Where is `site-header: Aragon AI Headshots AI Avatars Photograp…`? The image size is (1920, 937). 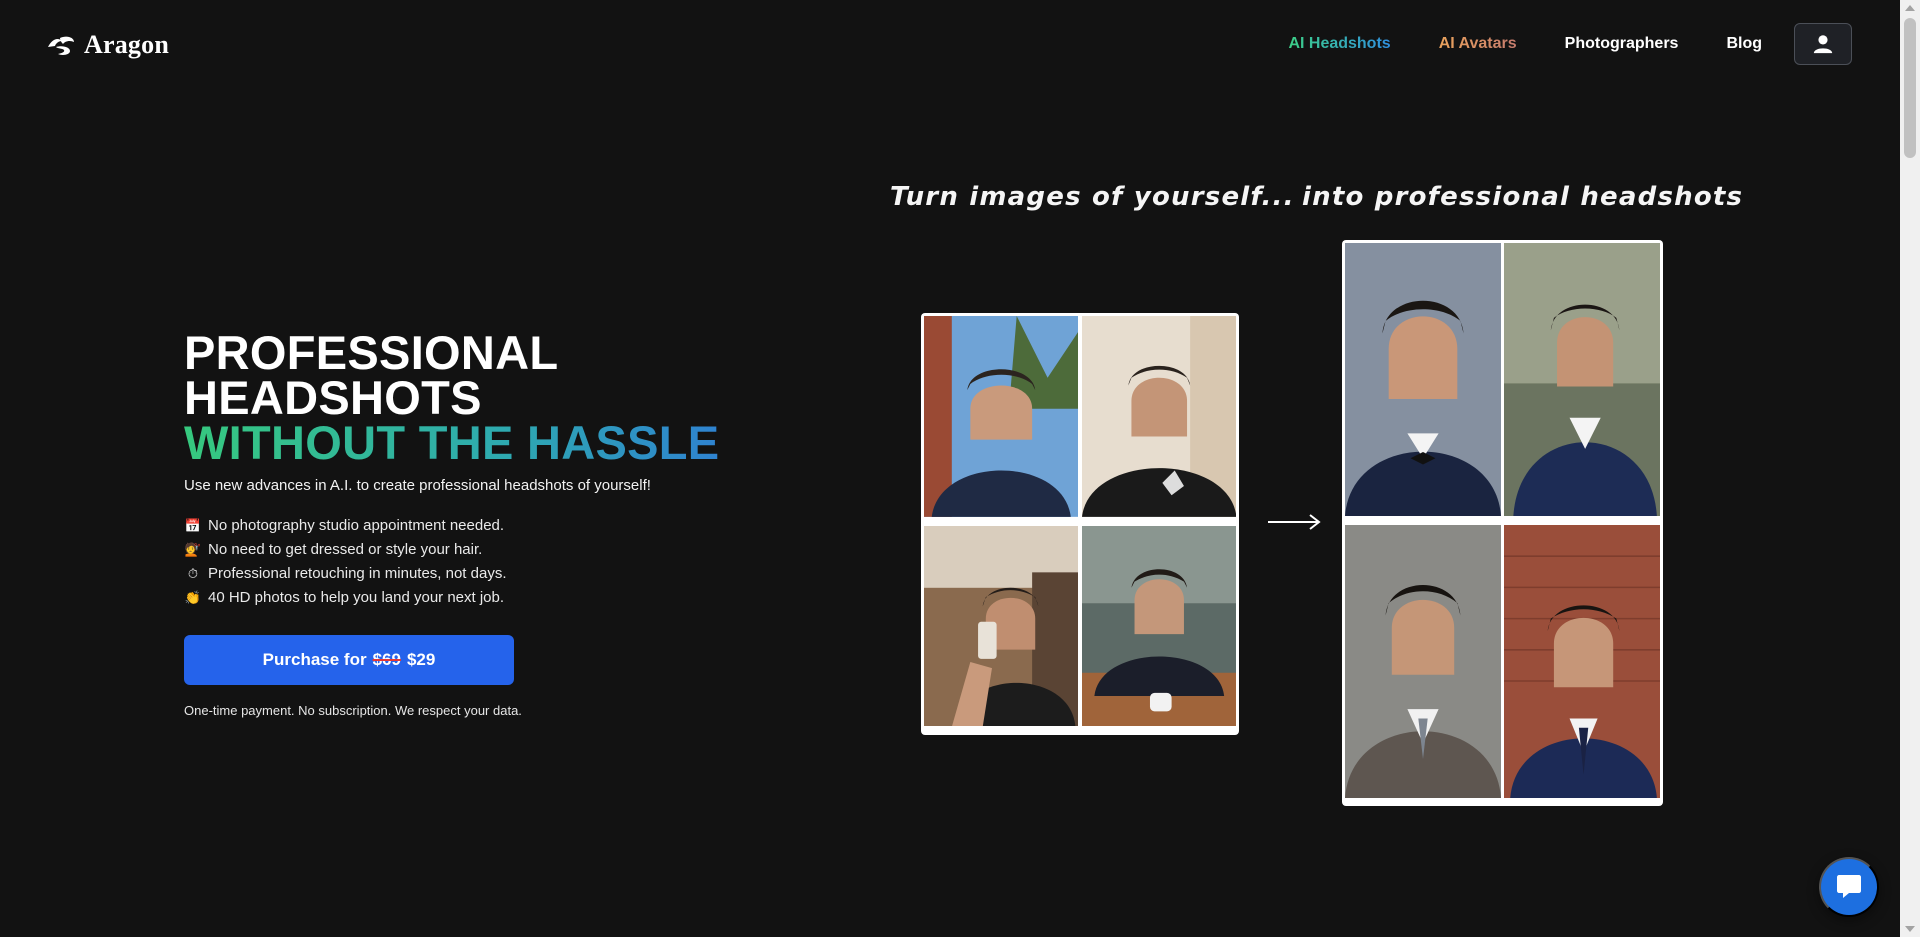
site-header: Aragon AI Headshots AI Avatars Photograp… is located at coordinates (950, 44).